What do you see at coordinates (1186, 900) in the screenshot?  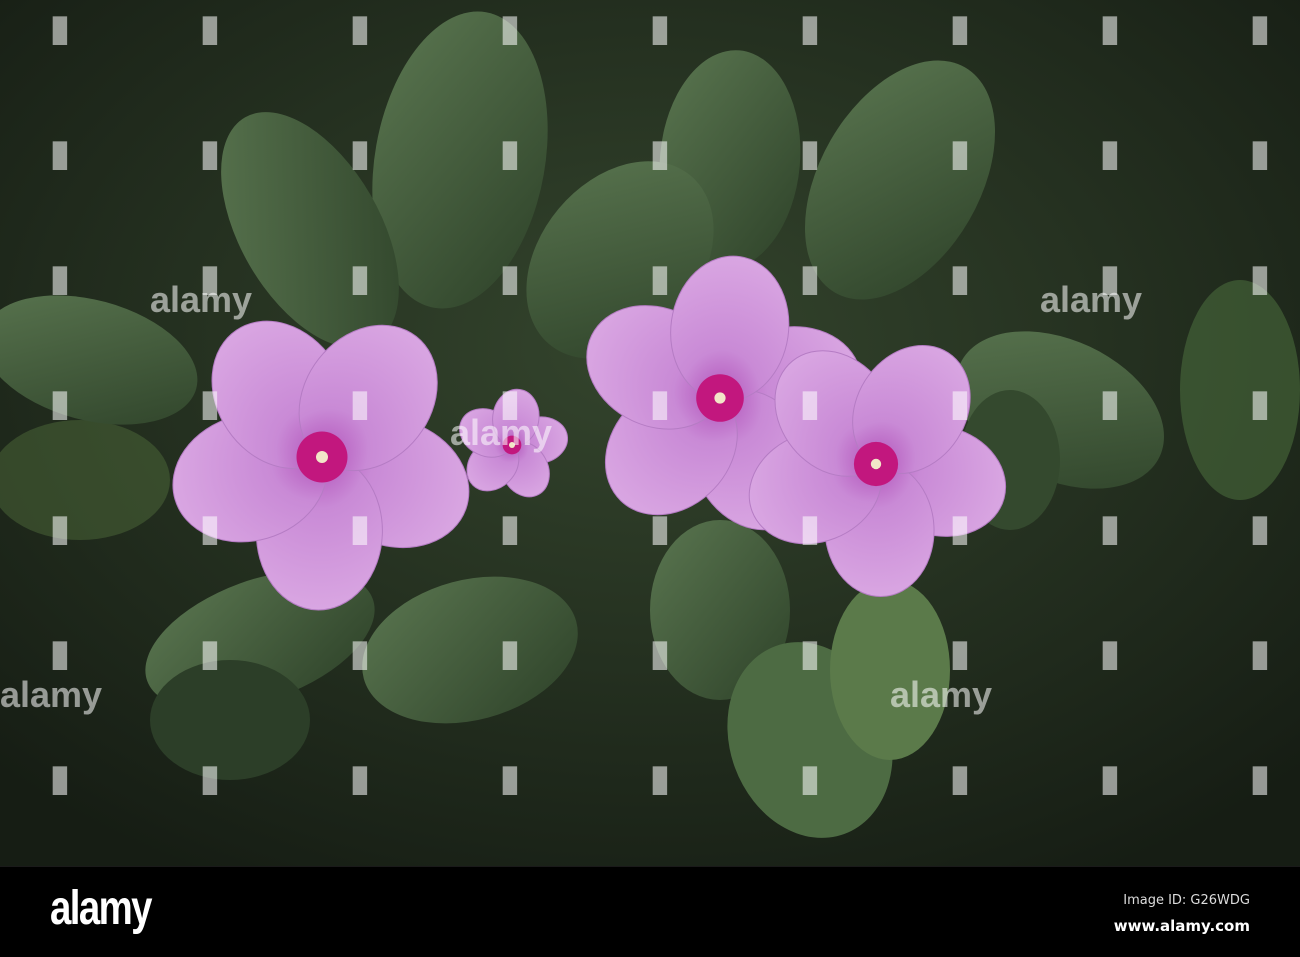 I see `image-id: Image ID: G26WDG` at bounding box center [1186, 900].